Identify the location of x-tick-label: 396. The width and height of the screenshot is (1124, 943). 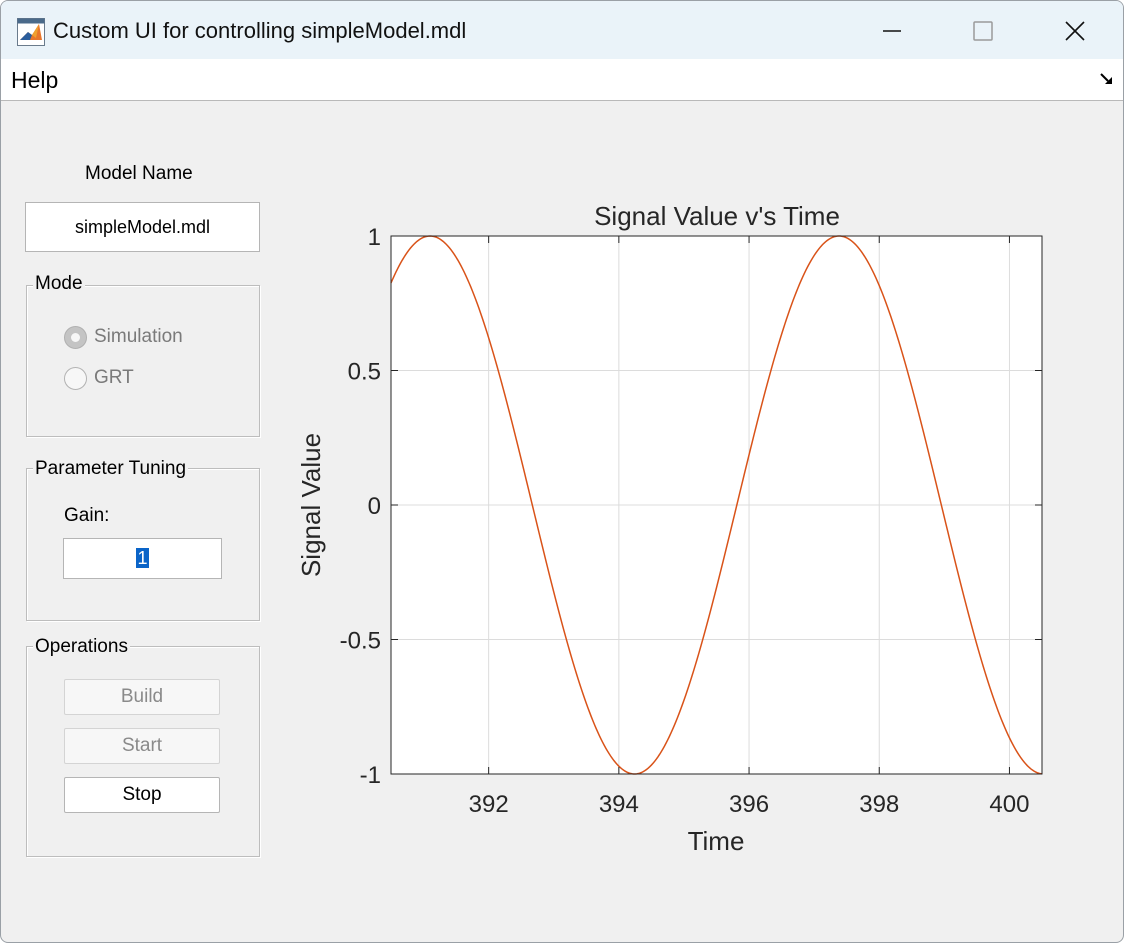
(749, 804).